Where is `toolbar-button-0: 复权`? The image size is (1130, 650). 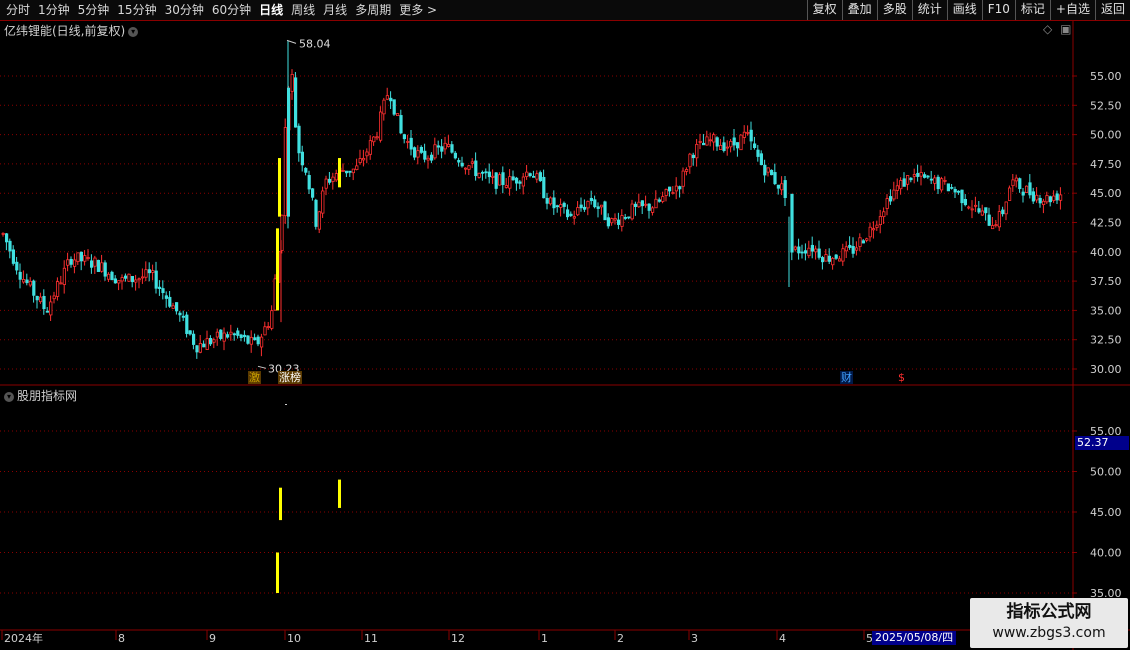
toolbar-button-0: 复权 is located at coordinates (824, 10).